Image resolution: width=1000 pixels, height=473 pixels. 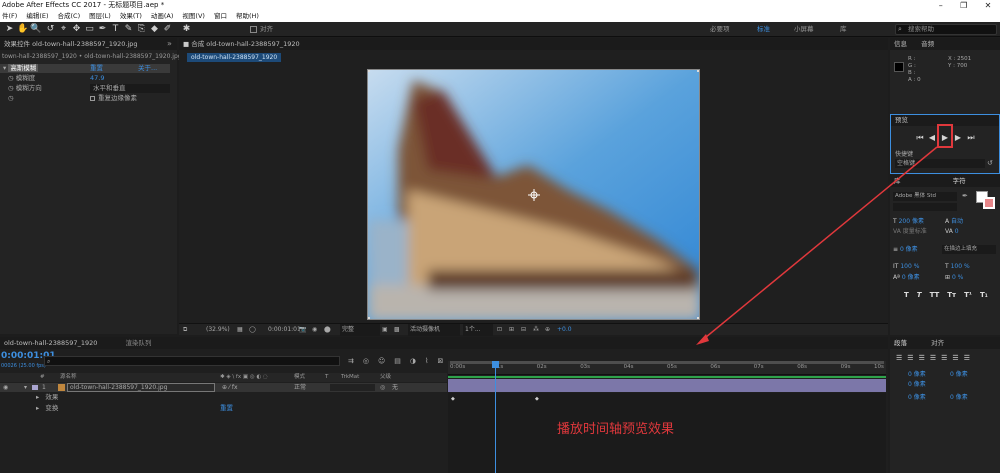 I want to click on timeline-icon: ⊟, so click(x=523, y=330).